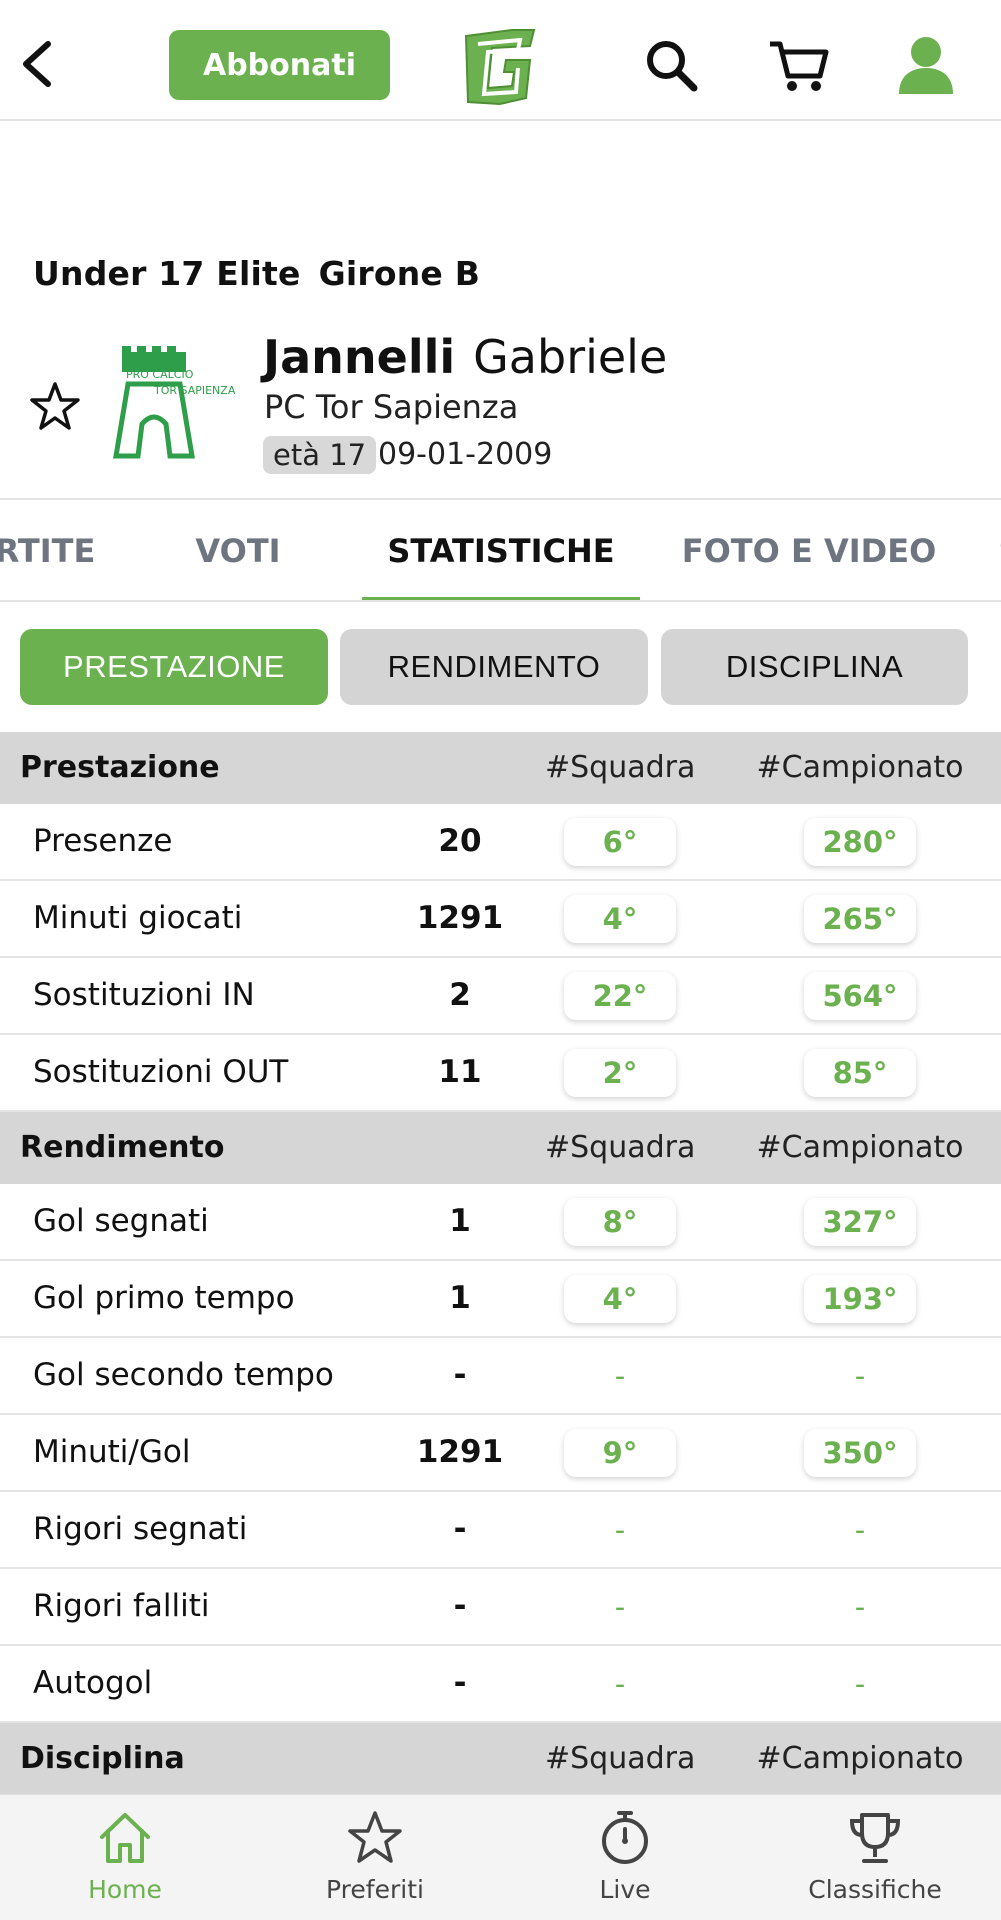 The image size is (1001, 1920). I want to click on table-row: Rigori falliti - - -, so click(500, 1607).